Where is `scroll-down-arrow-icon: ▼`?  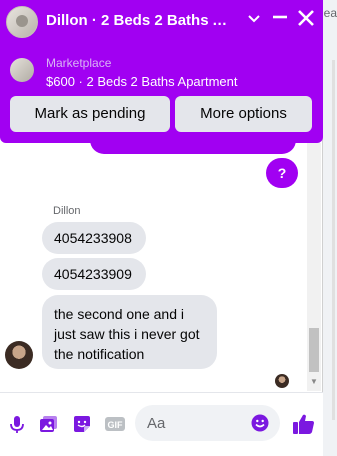
scroll-down-arrow-icon: ▼ is located at coordinates (314, 381).